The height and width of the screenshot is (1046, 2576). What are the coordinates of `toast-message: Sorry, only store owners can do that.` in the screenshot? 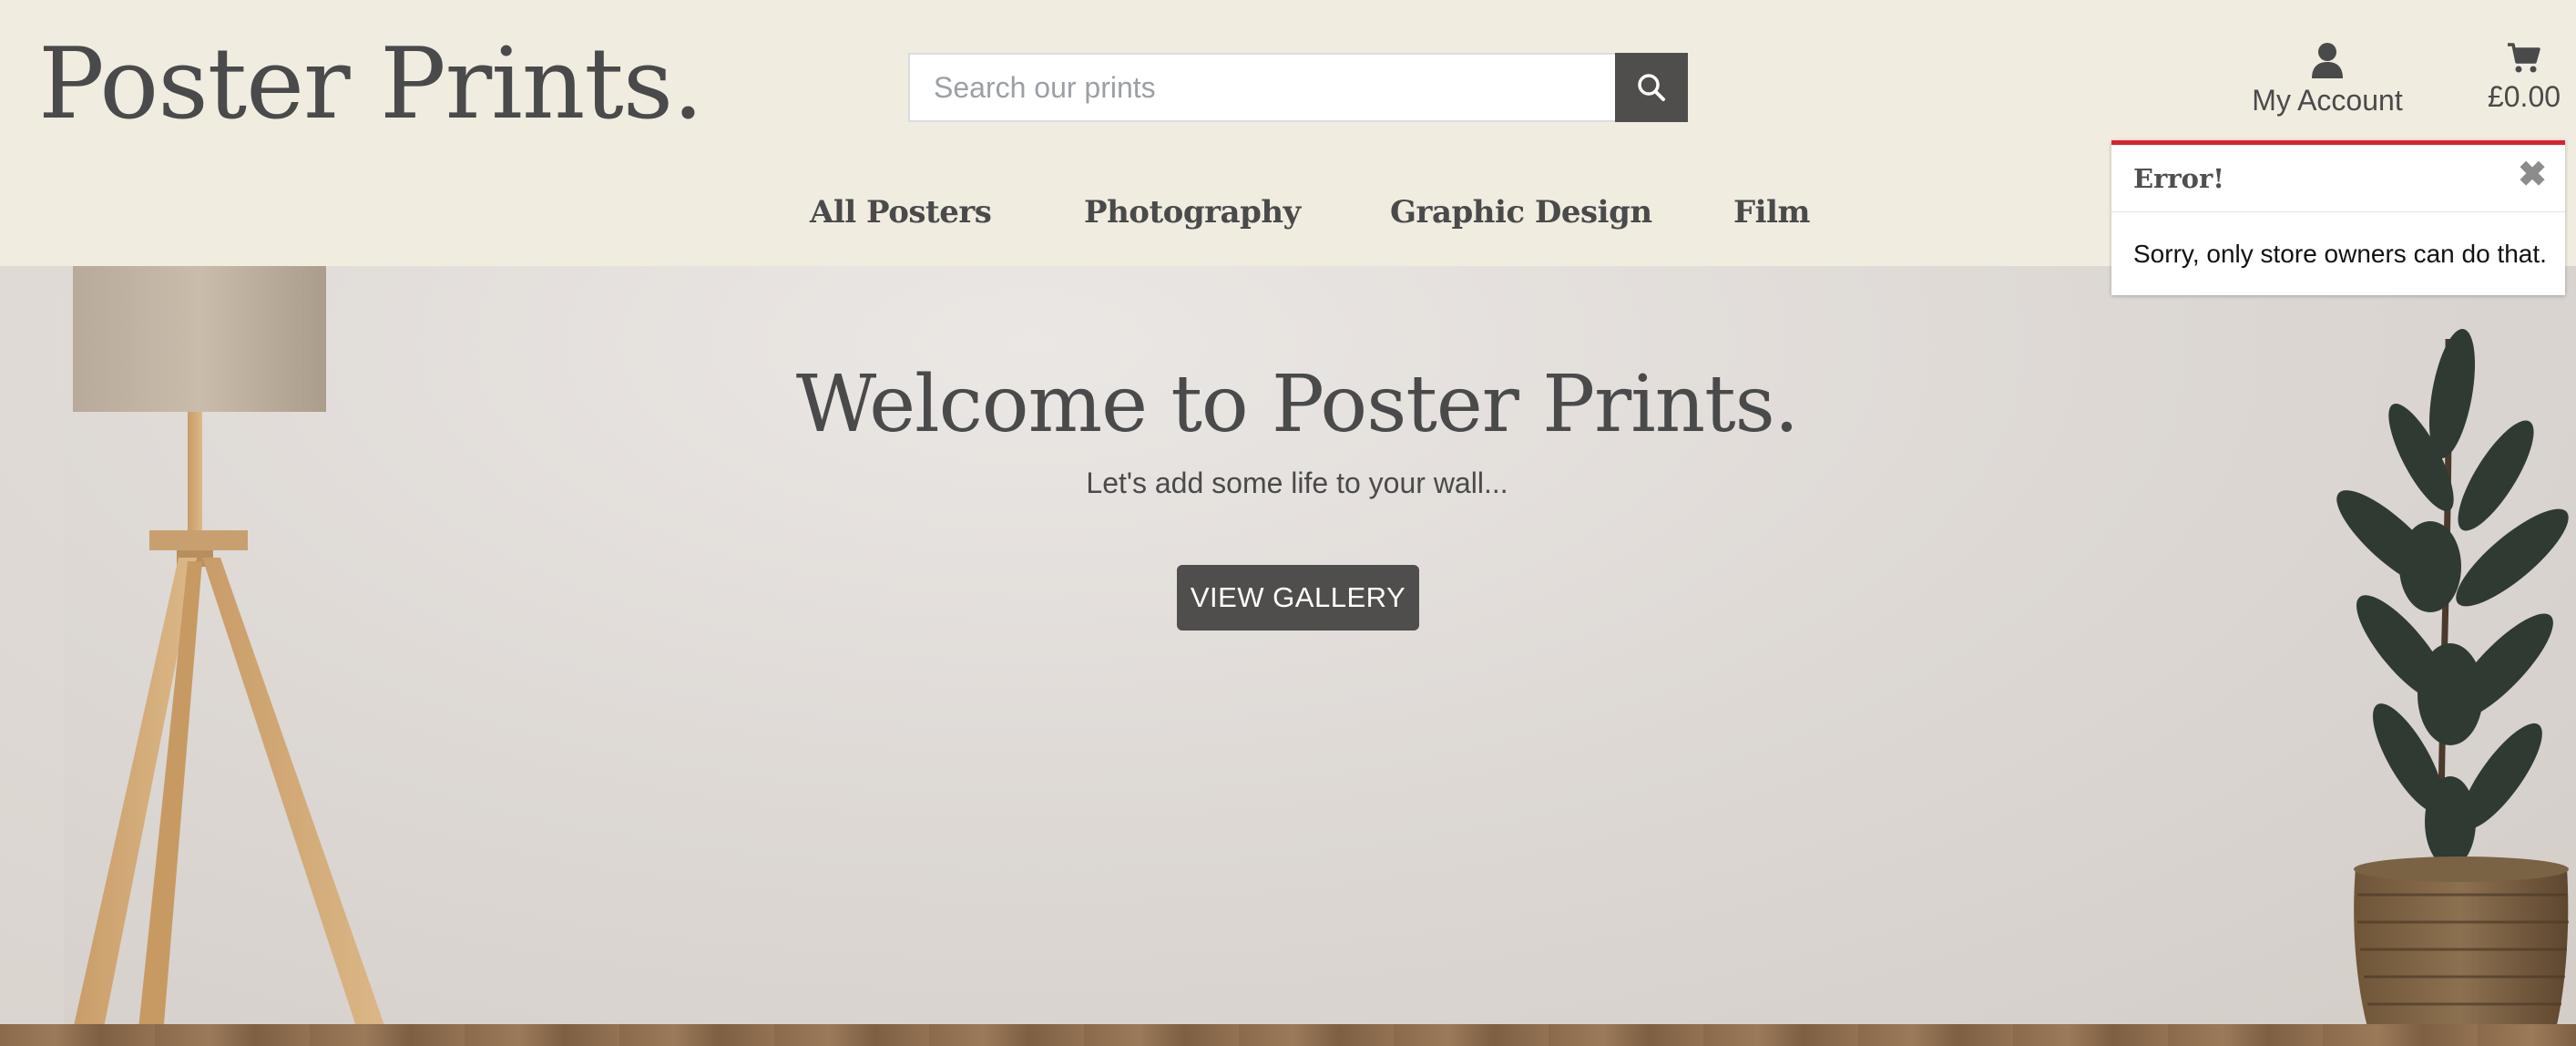 It's located at (2340, 254).